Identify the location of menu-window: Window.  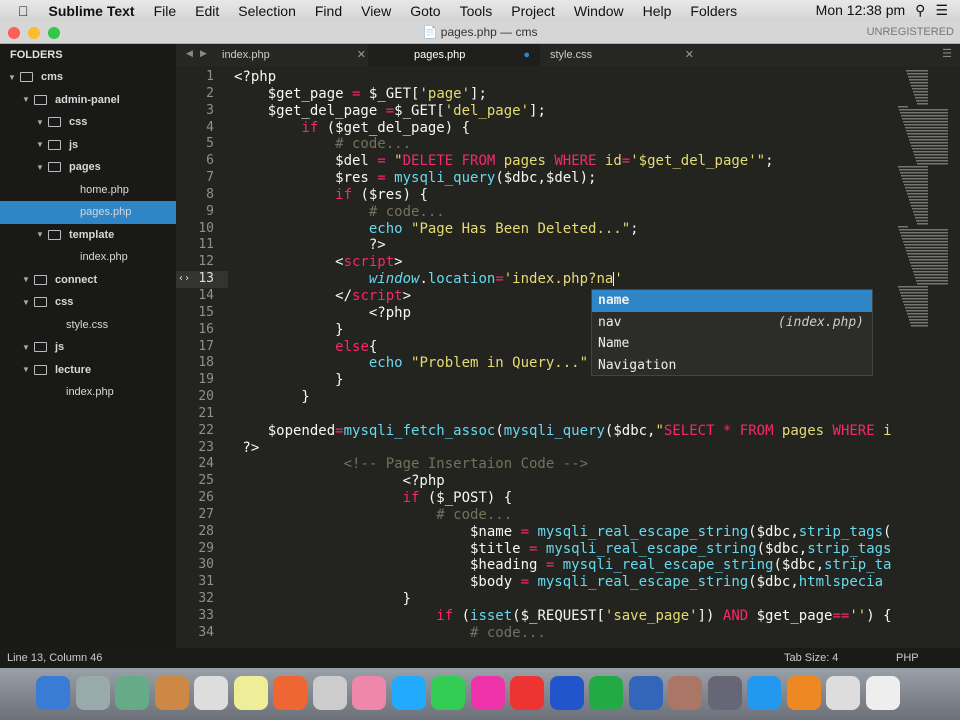
(599, 11).